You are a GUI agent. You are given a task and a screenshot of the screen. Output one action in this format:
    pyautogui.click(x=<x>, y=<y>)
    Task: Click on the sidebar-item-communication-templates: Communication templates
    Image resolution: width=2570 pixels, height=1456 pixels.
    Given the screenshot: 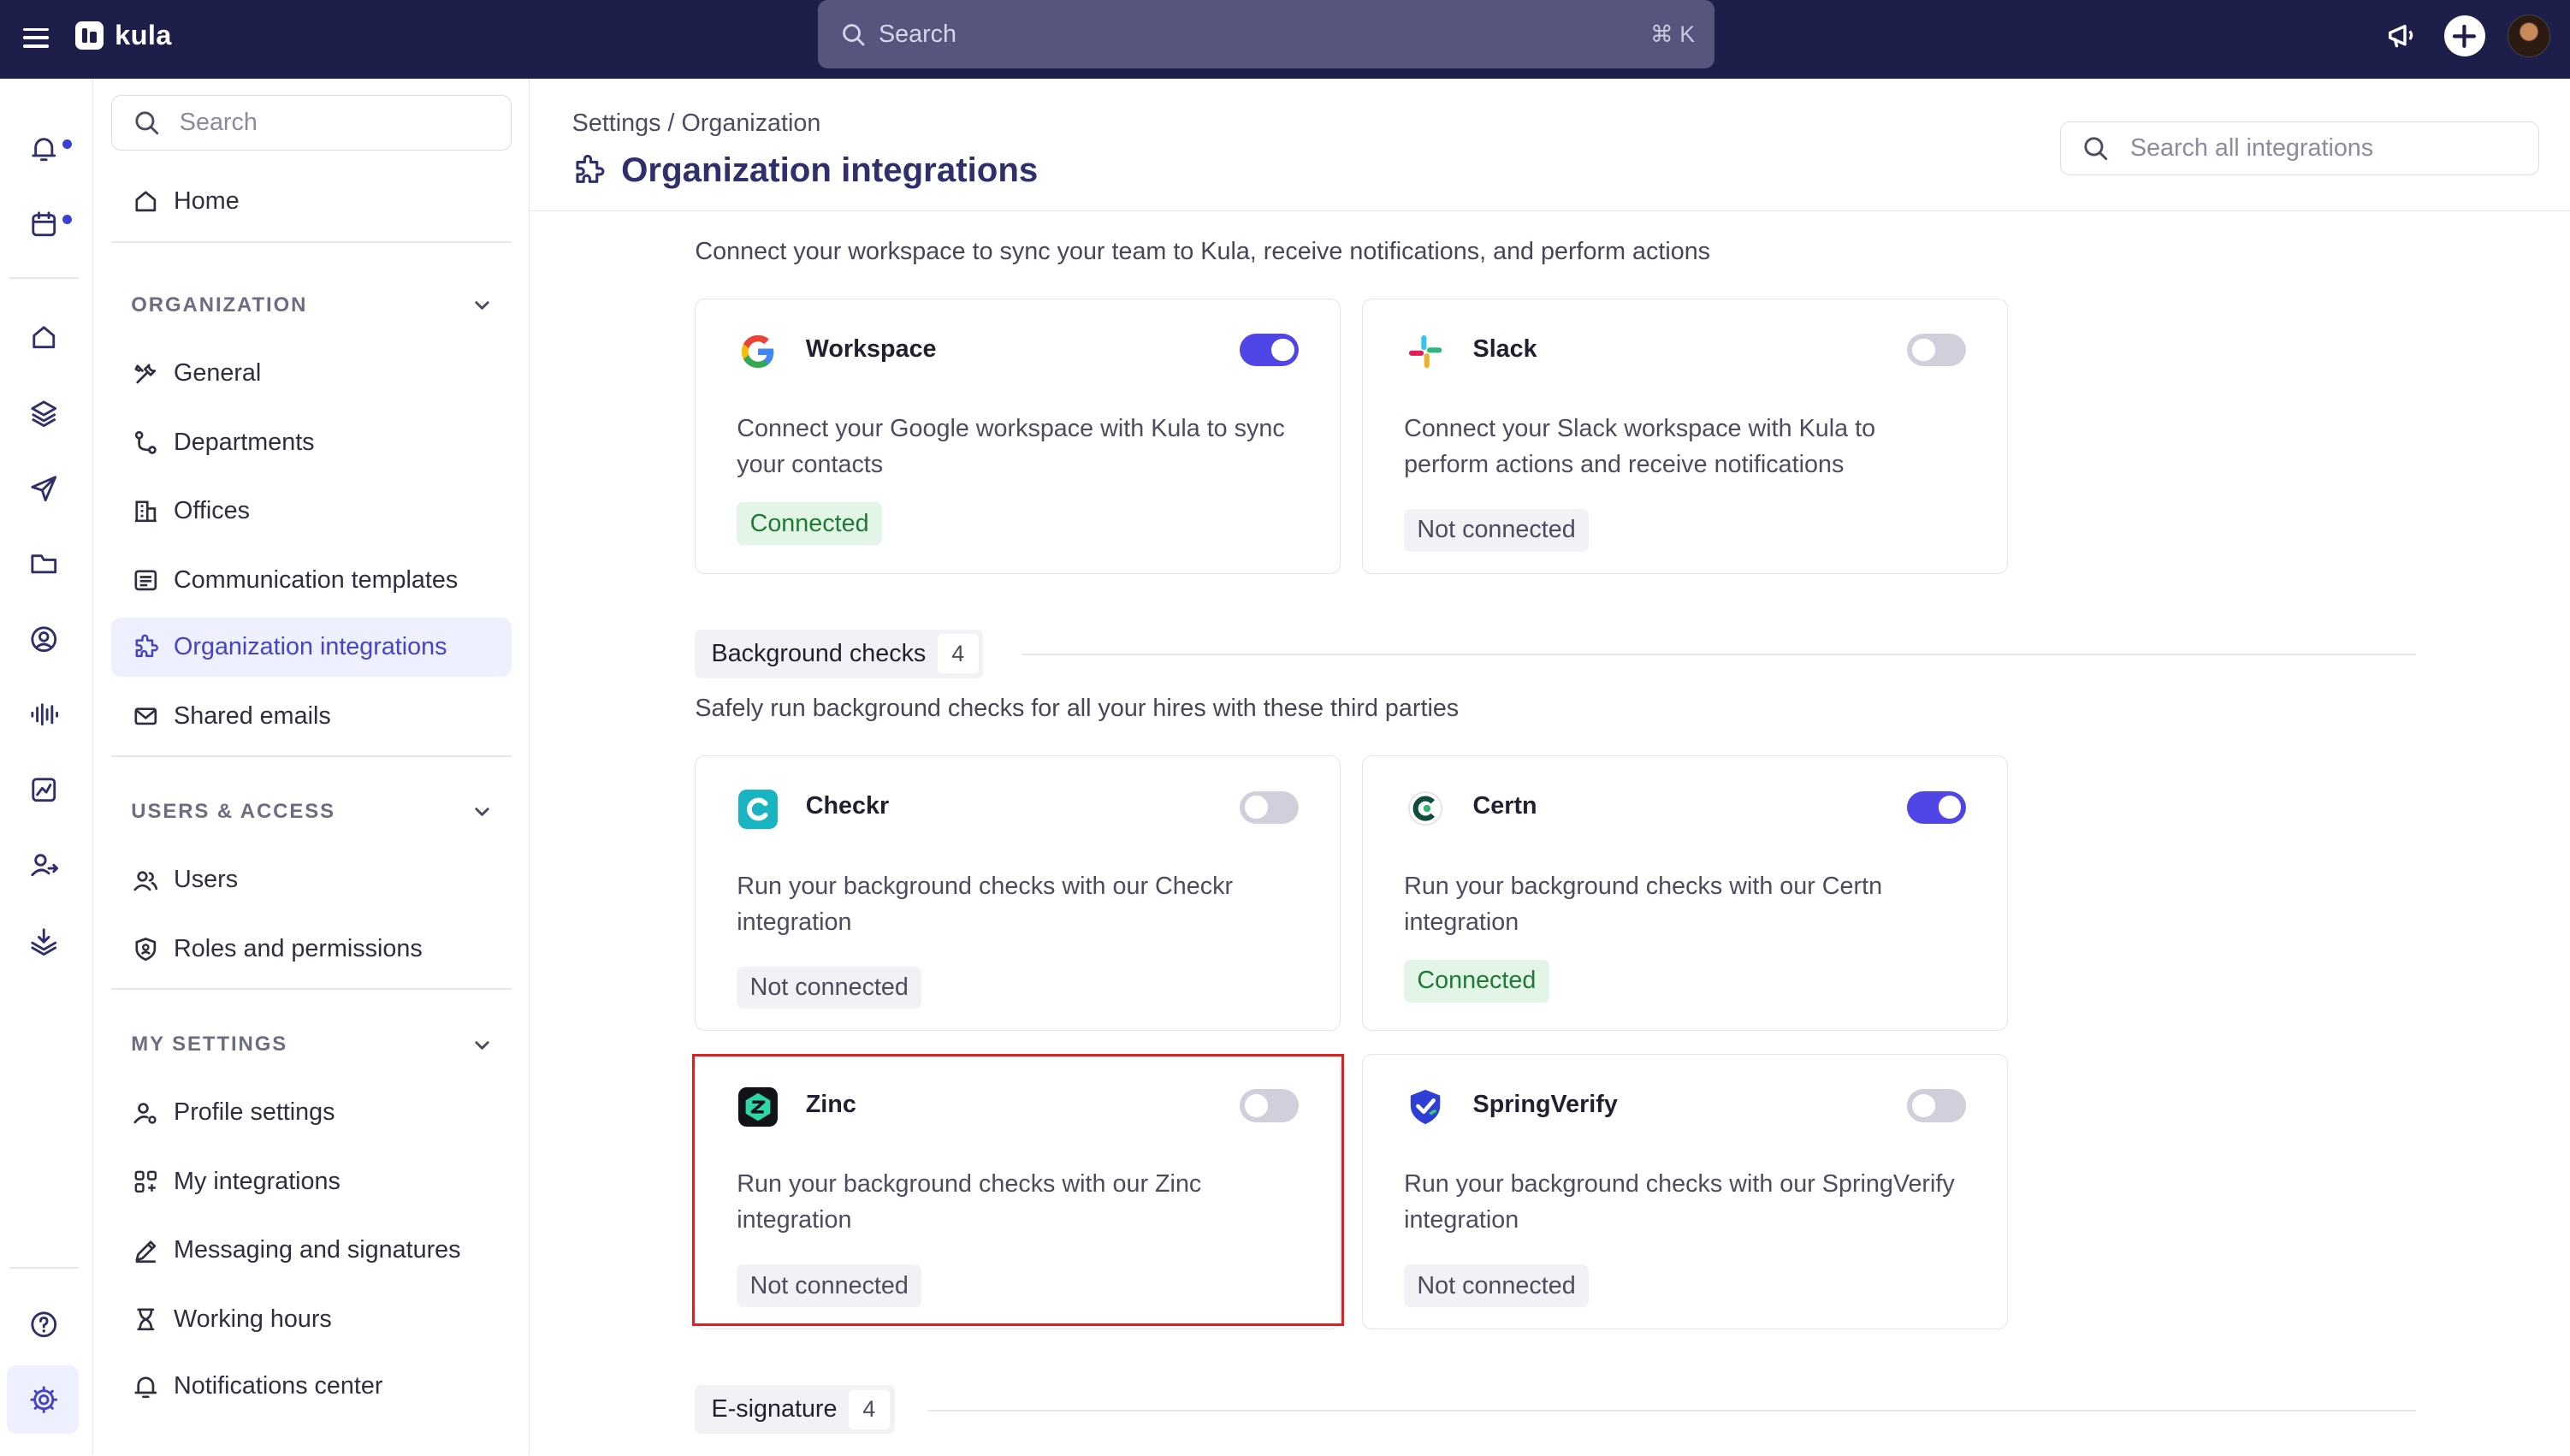 What is the action you would take?
    pyautogui.click(x=311, y=580)
    